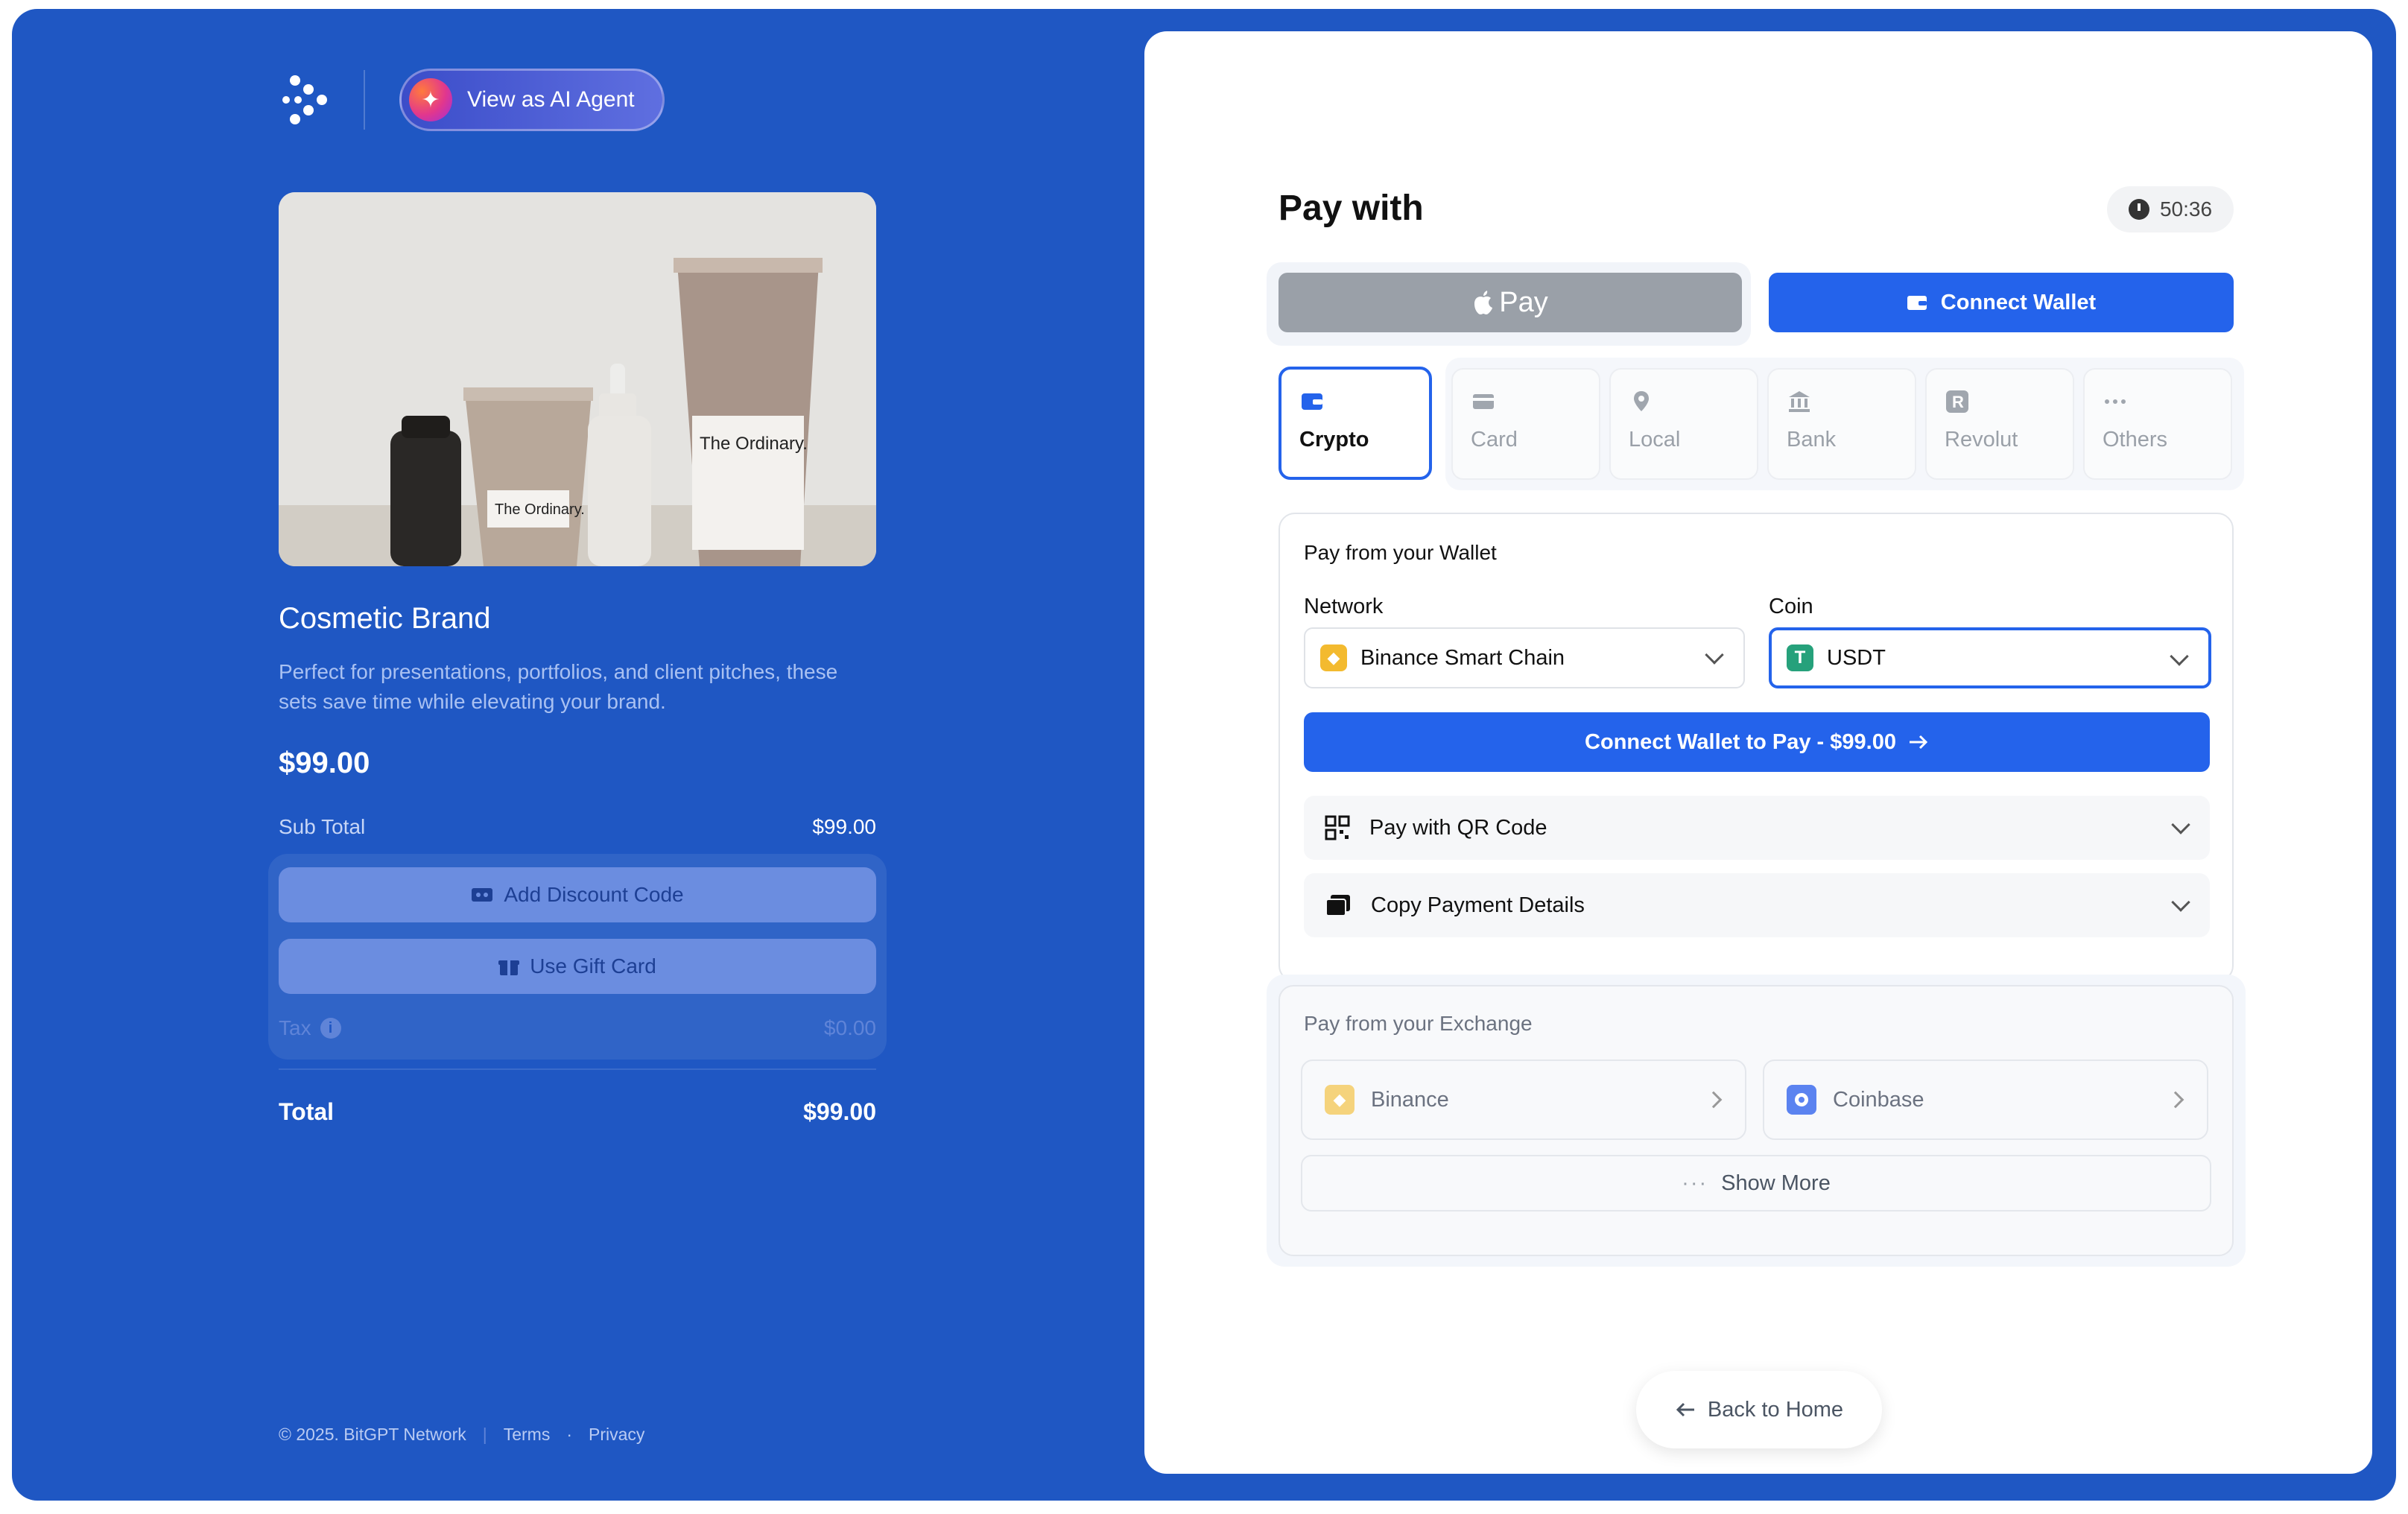 Image resolution: width=2408 pixels, height=1514 pixels. Describe the element at coordinates (1494, 440) in the screenshot. I see `tab-card-label: Card` at that location.